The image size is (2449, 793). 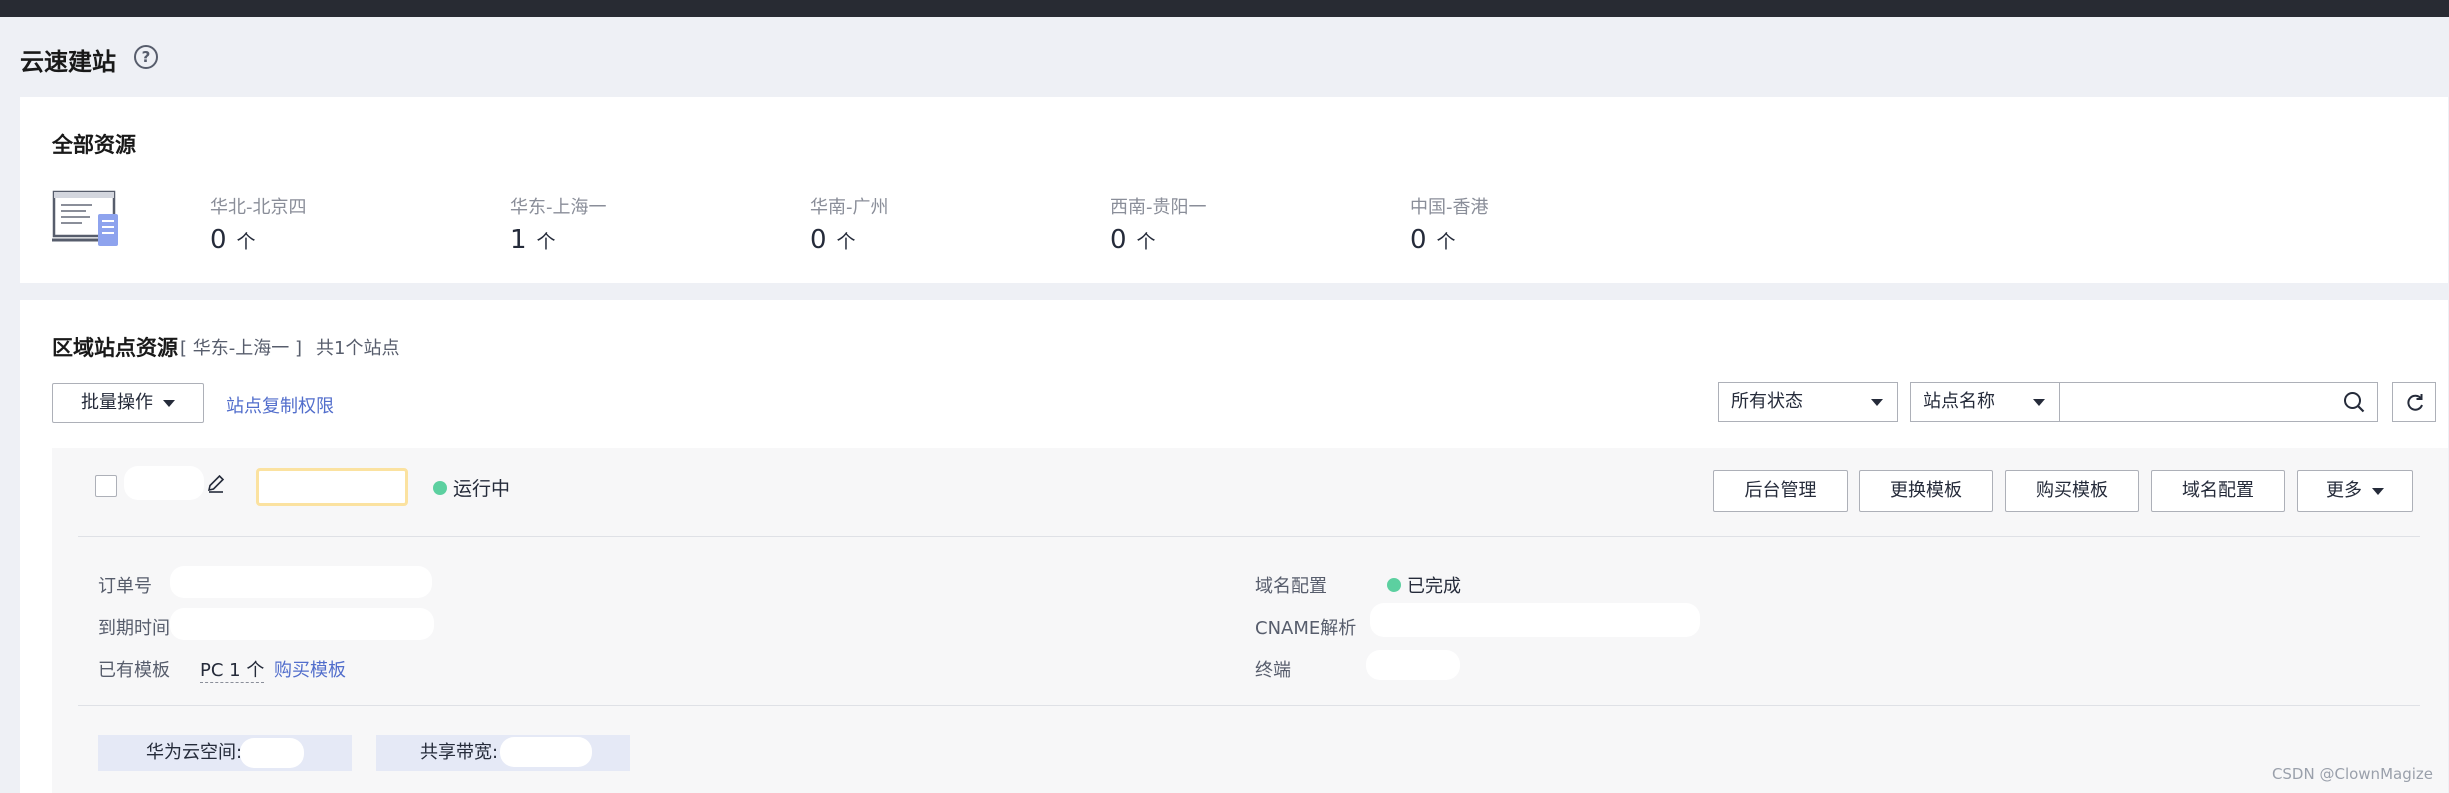 What do you see at coordinates (146, 57) in the screenshot?
I see `help-icon: ?` at bounding box center [146, 57].